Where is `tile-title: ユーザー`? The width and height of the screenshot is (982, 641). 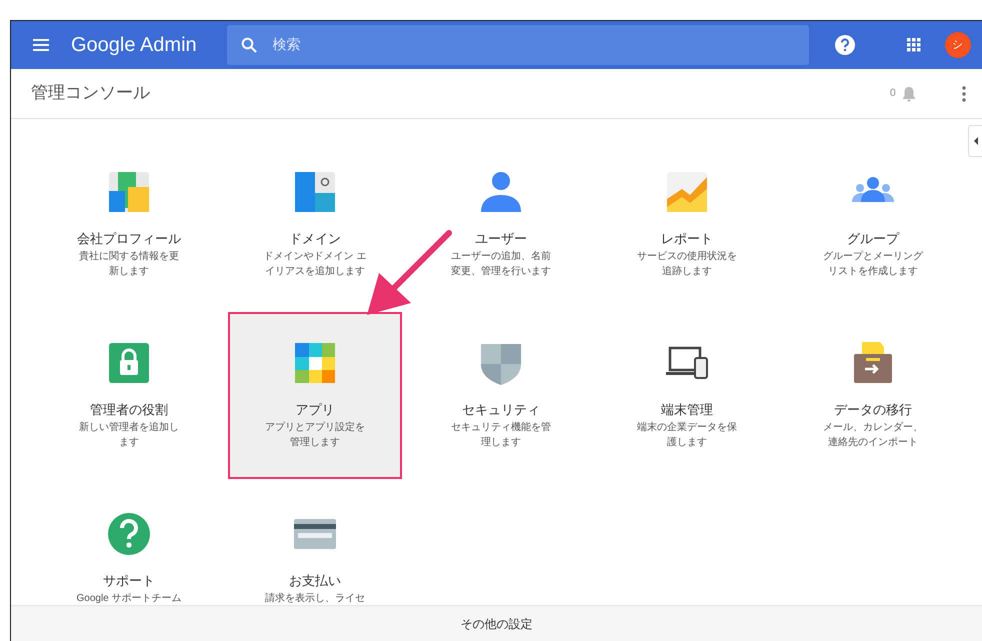
tile-title: ユーザー is located at coordinates (501, 240).